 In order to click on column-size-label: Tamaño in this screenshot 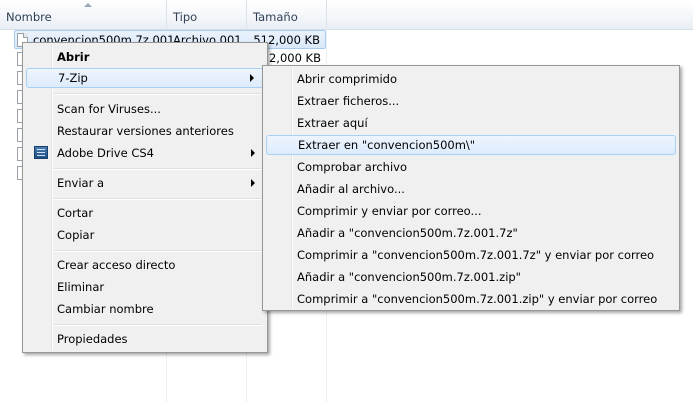, I will do `click(275, 17)`.